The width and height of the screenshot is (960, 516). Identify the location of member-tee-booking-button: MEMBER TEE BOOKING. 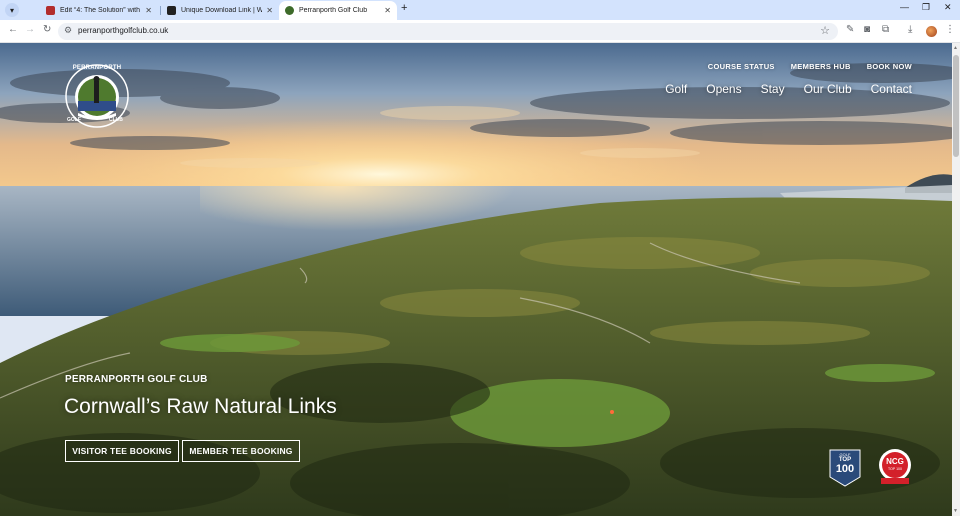
(241, 451).